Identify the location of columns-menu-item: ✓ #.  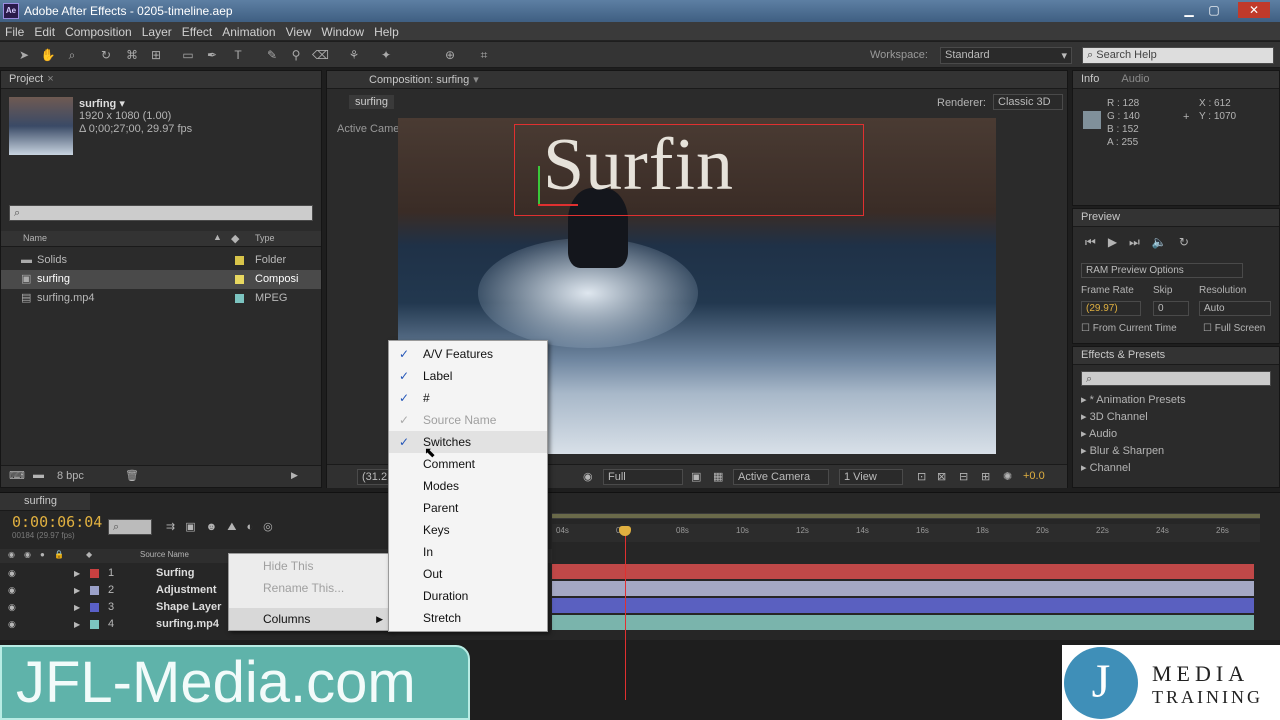
(468, 398).